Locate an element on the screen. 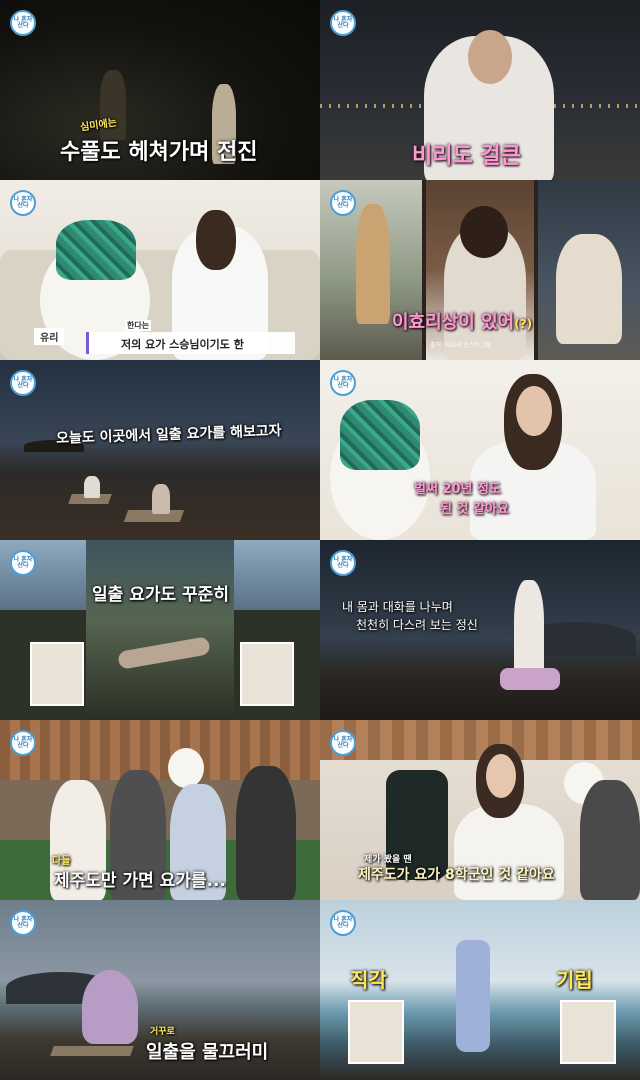 The height and width of the screenshot is (1080, 640). panel-yoga-stretch: 나 혼자 산다 일출 요가도 꾸준히 is located at coordinates (160, 630).